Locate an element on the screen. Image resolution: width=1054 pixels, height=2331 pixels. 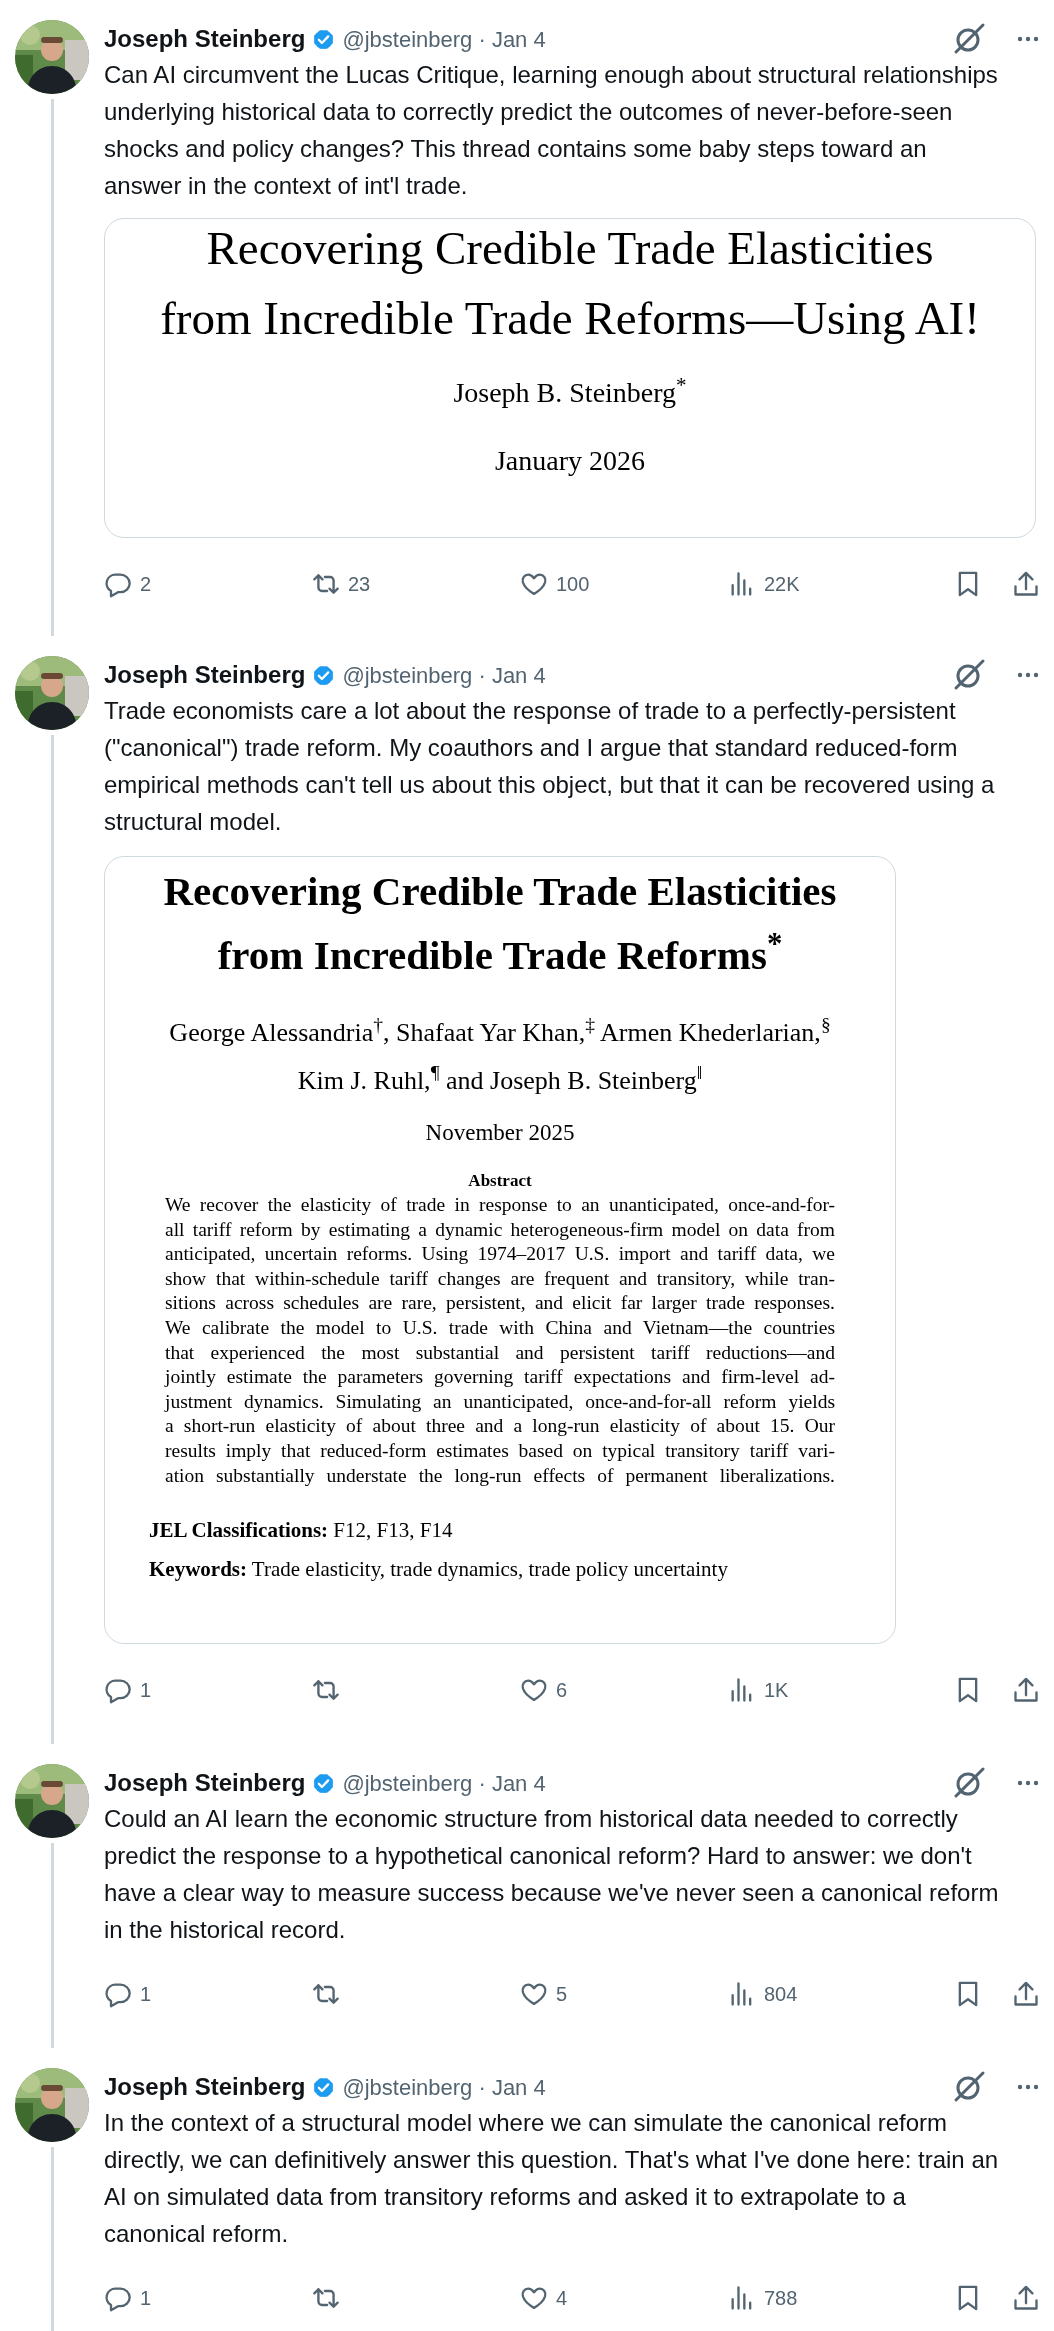
paper-date: January 2026 is located at coordinates (570, 461).